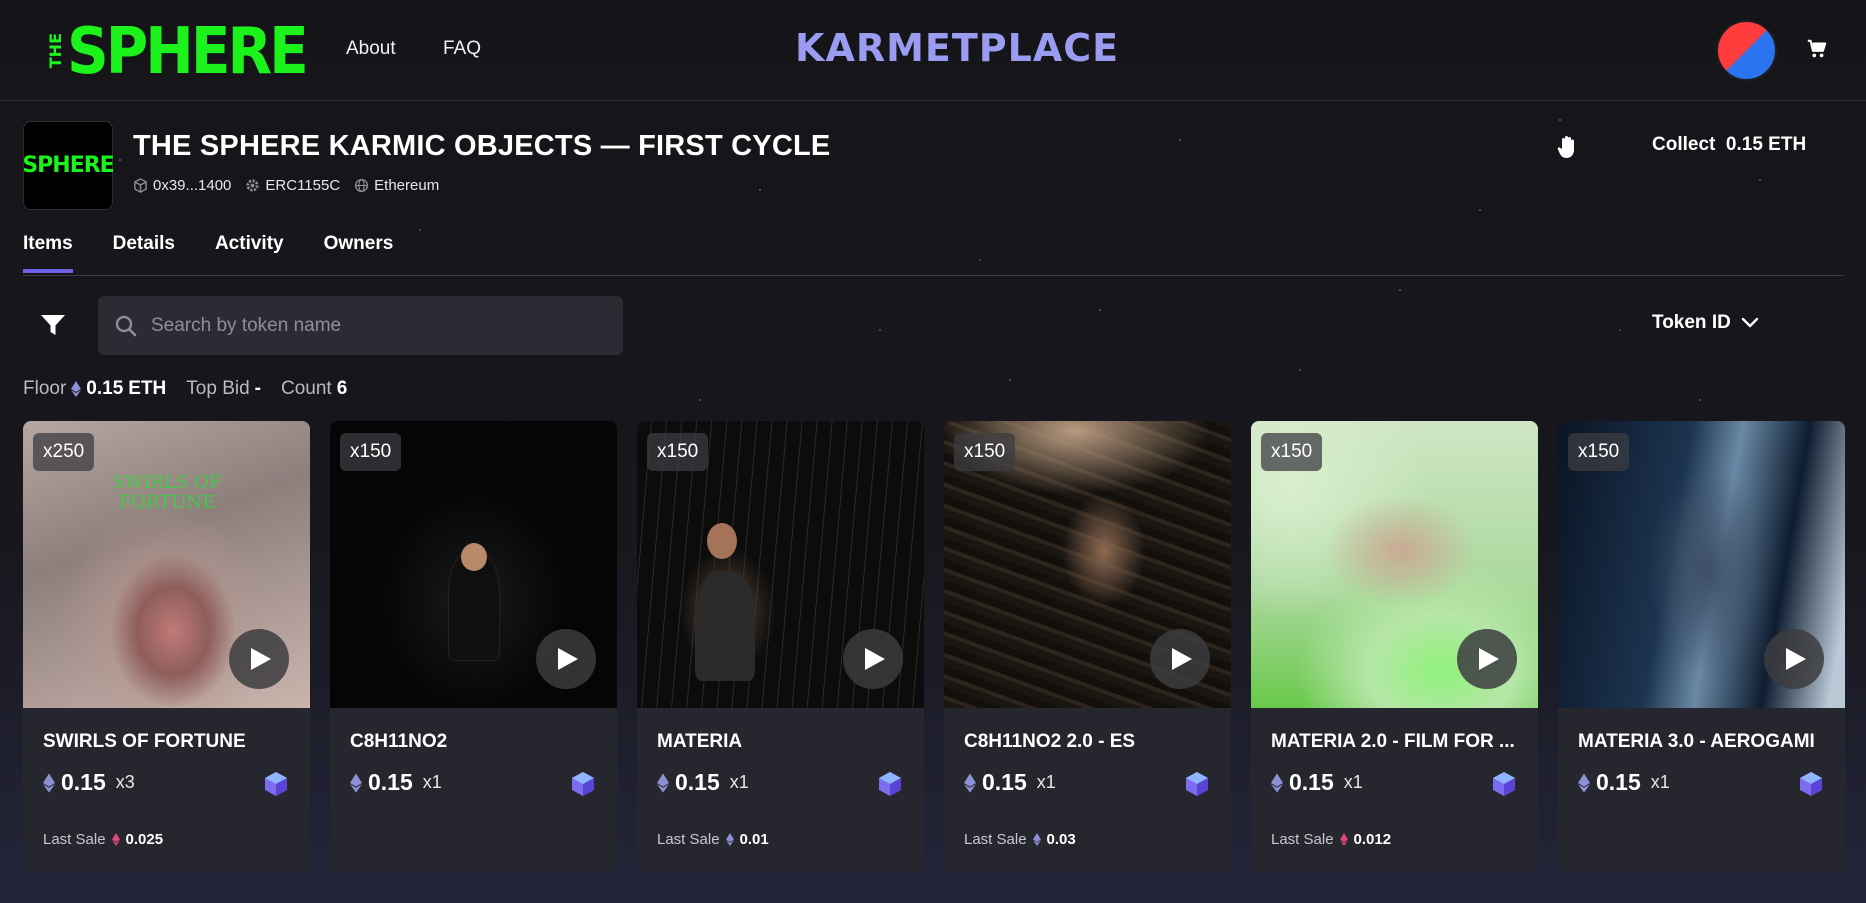 This screenshot has height=903, width=1866. What do you see at coordinates (1050, 741) in the screenshot?
I see `item-title: C8H11NO2 2.0 - ES` at bounding box center [1050, 741].